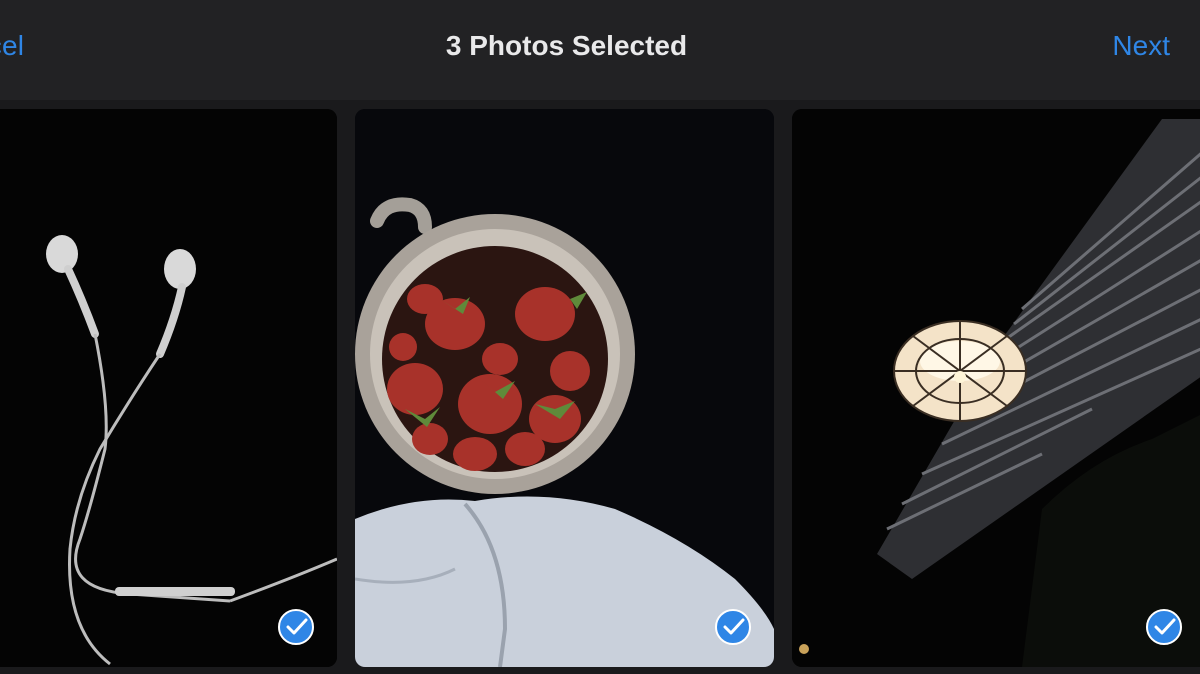 The height and width of the screenshot is (674, 1200). I want to click on next-button: Next, so click(1141, 46).